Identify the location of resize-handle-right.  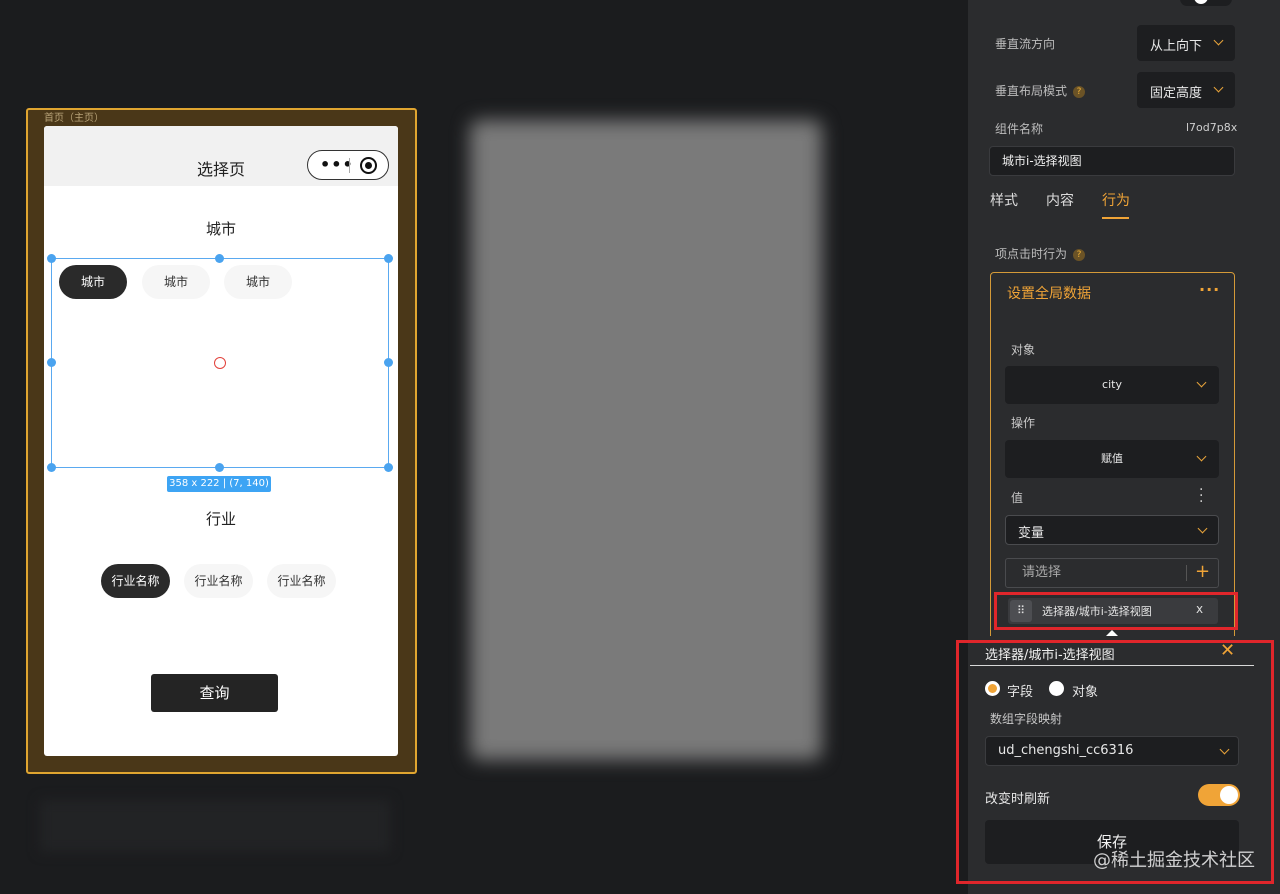
(388, 362).